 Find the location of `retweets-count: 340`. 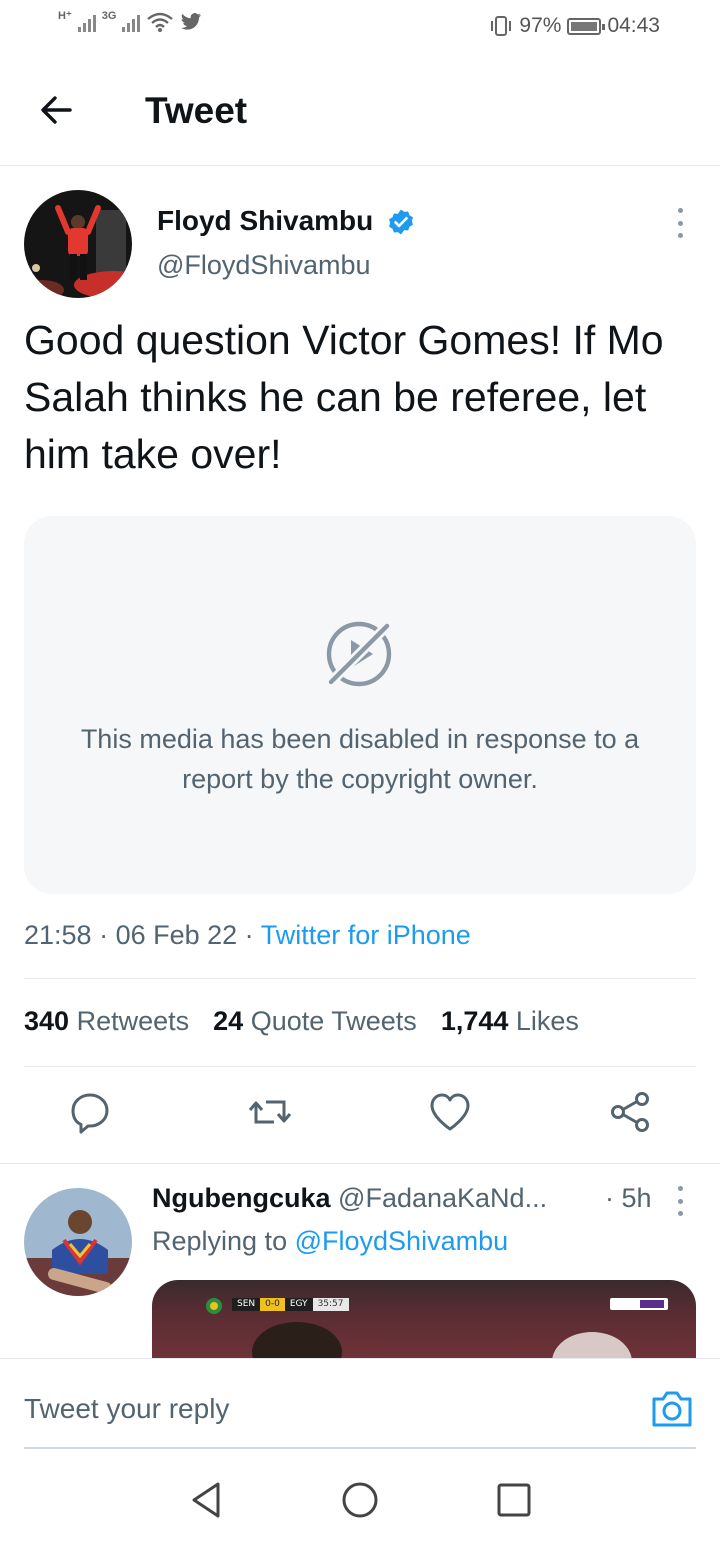

retweets-count: 340 is located at coordinates (47, 1021).